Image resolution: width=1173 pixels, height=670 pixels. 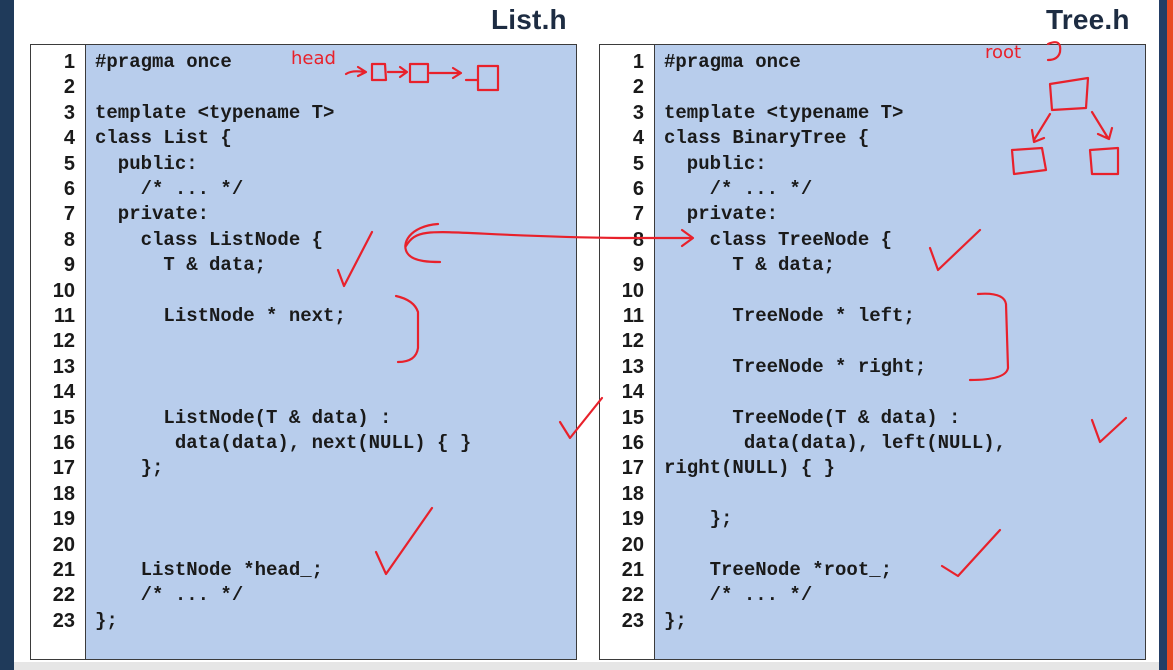 I want to click on left-edge-bar, so click(x=7, y=335).